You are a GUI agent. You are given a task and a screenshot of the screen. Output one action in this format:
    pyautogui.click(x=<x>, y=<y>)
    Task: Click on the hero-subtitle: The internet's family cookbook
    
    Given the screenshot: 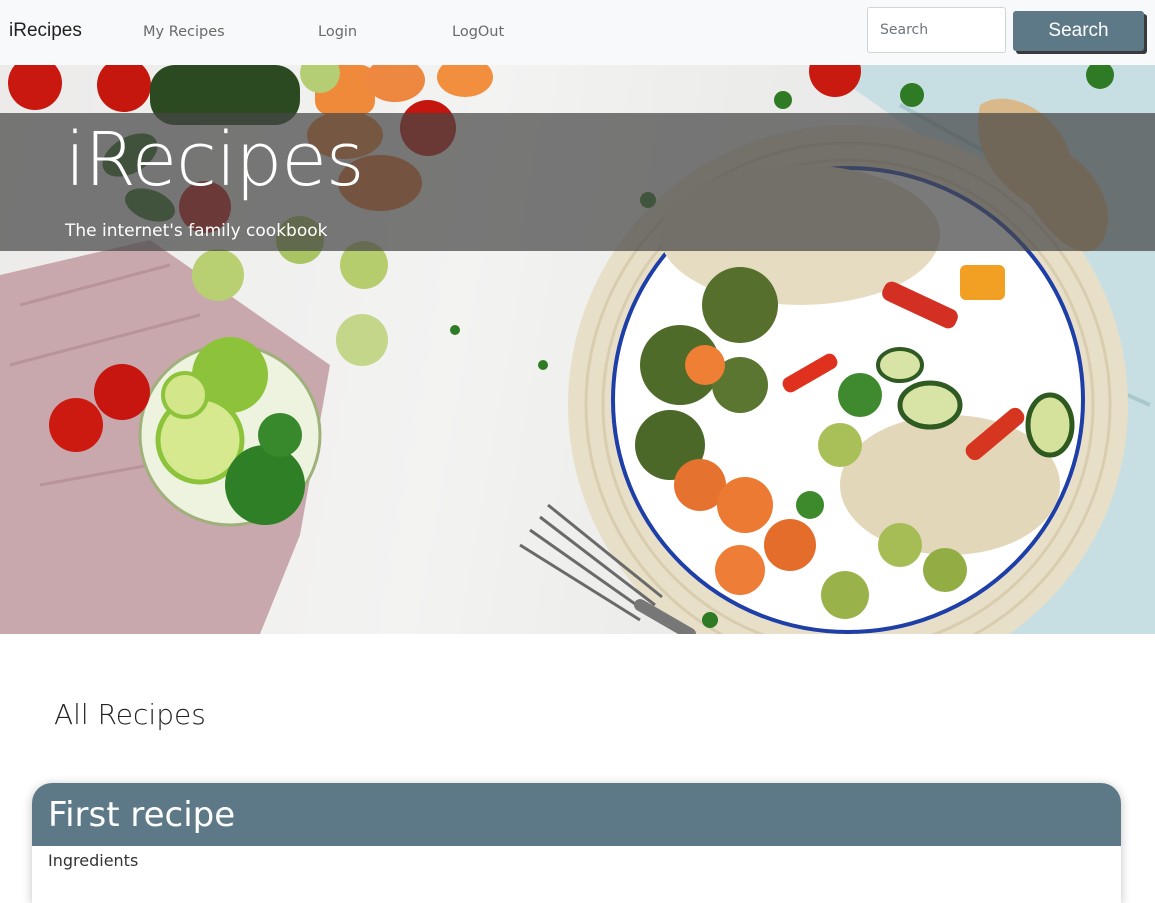 What is the action you would take?
    pyautogui.click(x=196, y=231)
    